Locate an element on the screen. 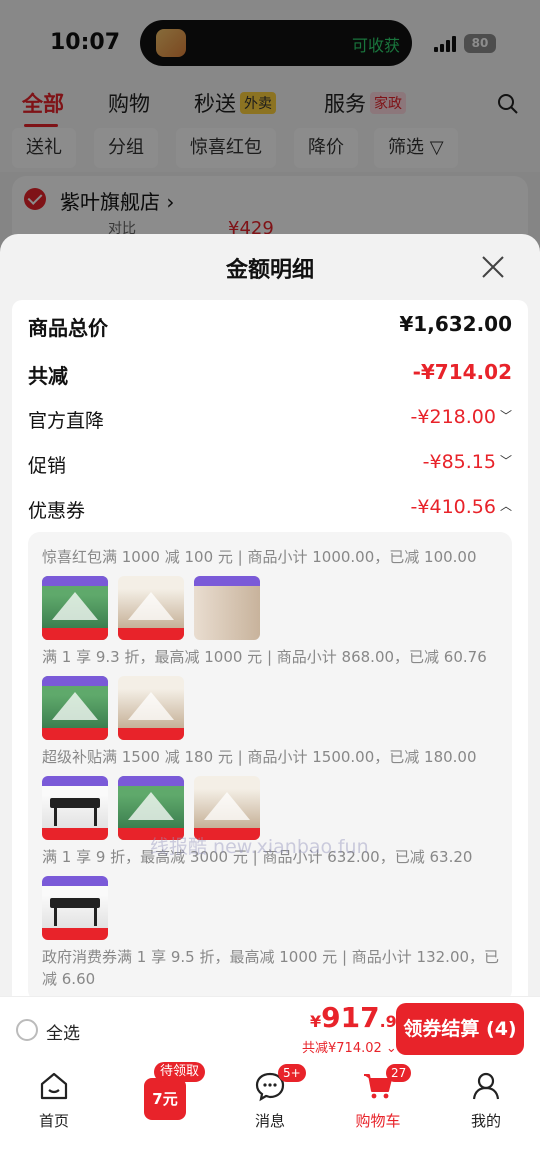 Image resolution: width=540 pixels, height=1174 pixels. checkout-bar: 全选 ¥917.98 共减¥714.02 ⌄ 领券结算 (4) is located at coordinates (270, 1028).